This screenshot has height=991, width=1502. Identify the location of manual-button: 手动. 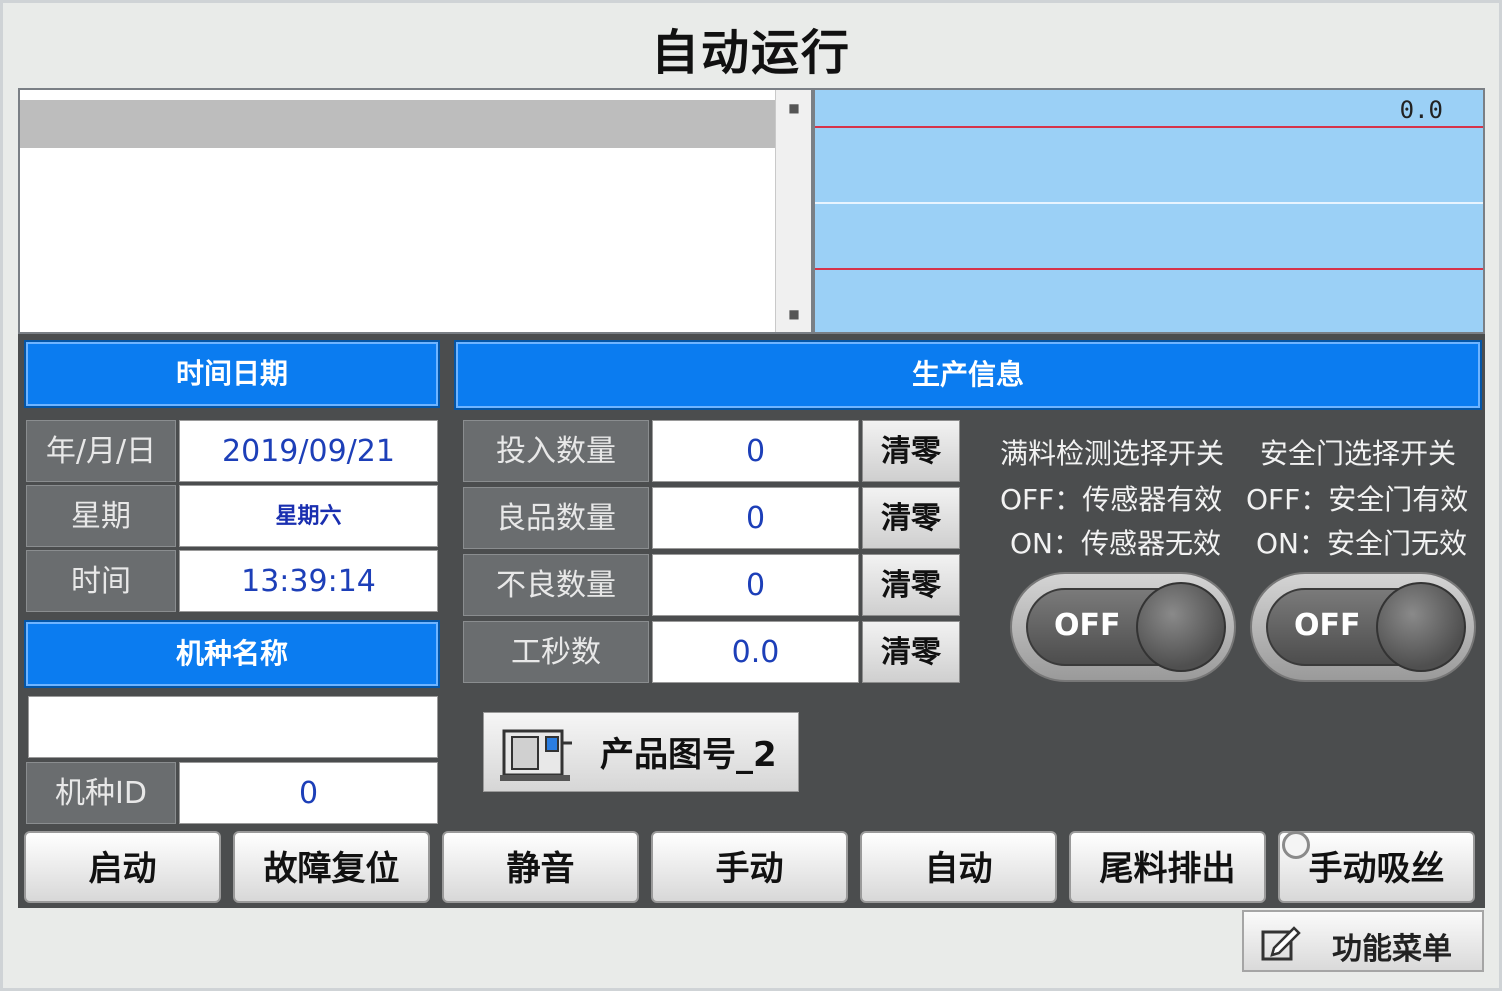
(749, 867).